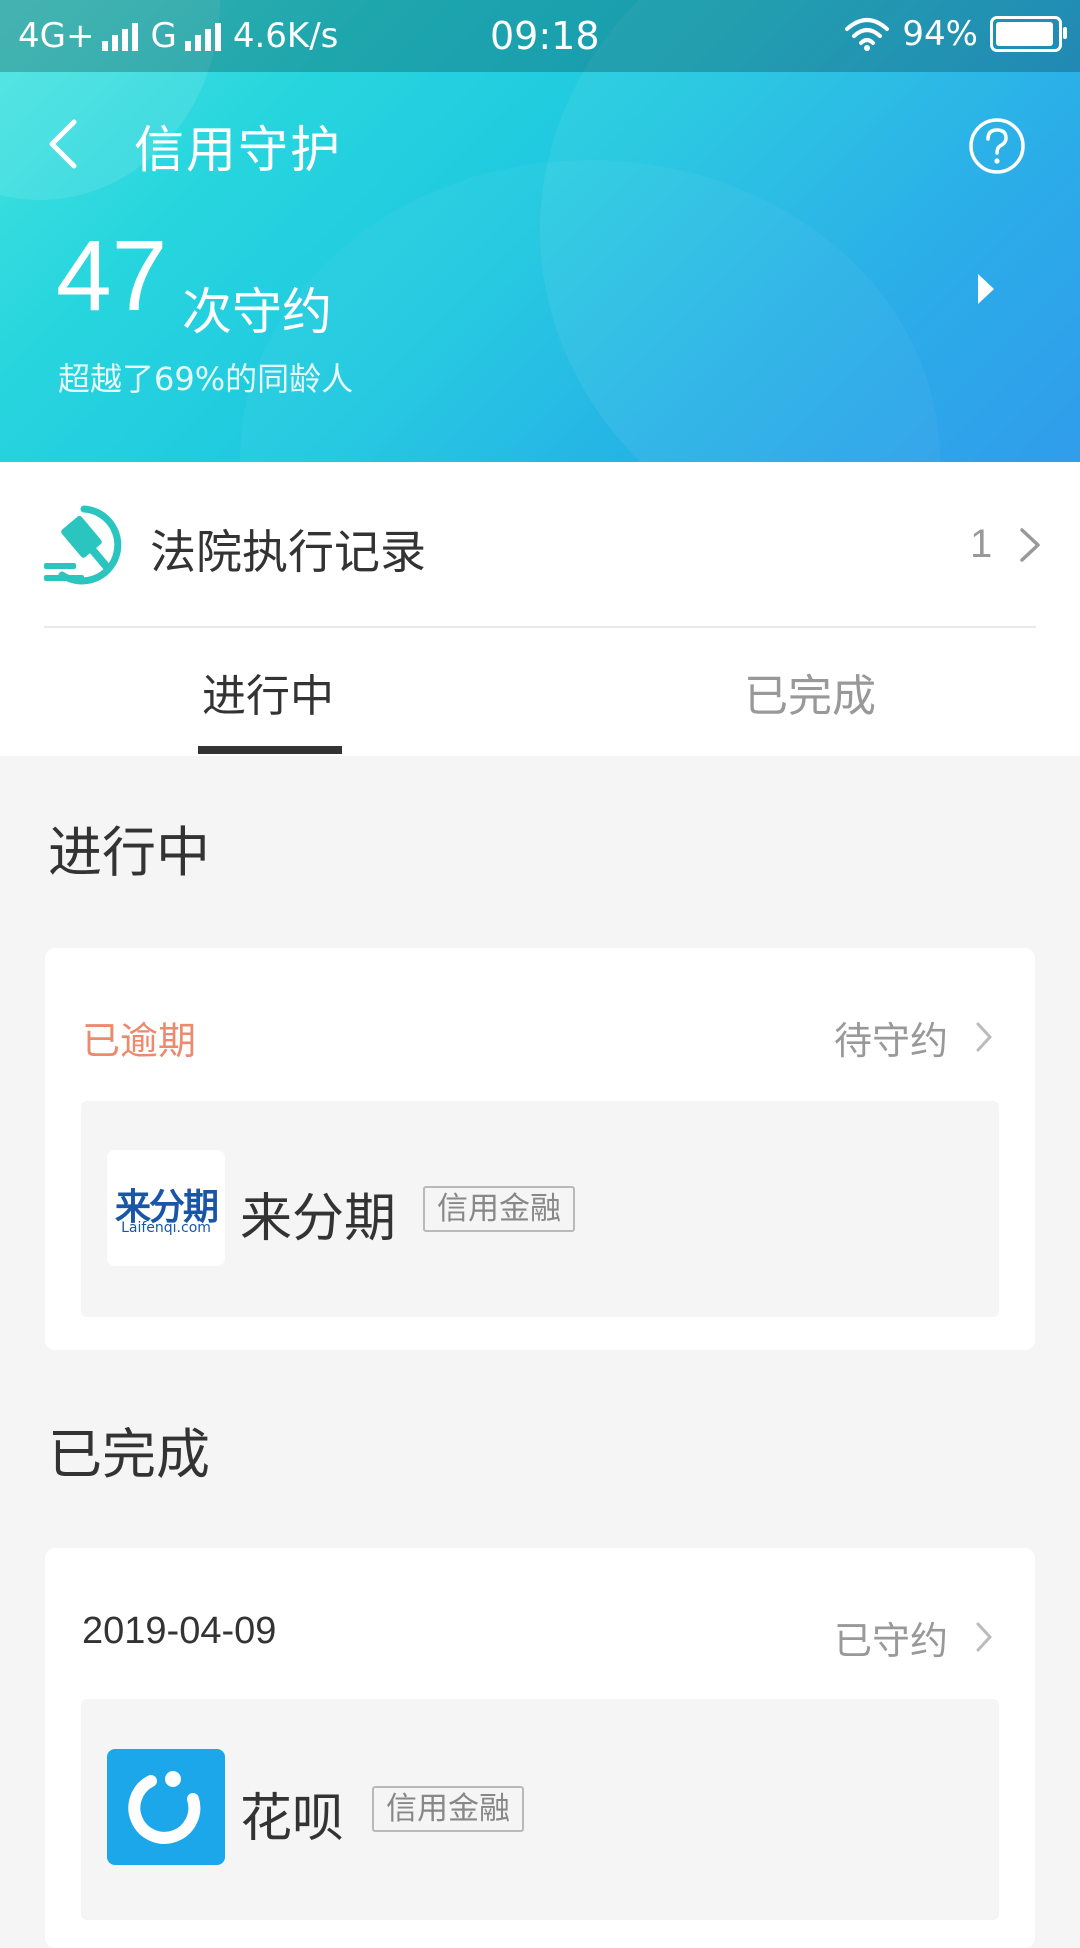  I want to click on section-title-completed: 已完成, so click(129, 1454).